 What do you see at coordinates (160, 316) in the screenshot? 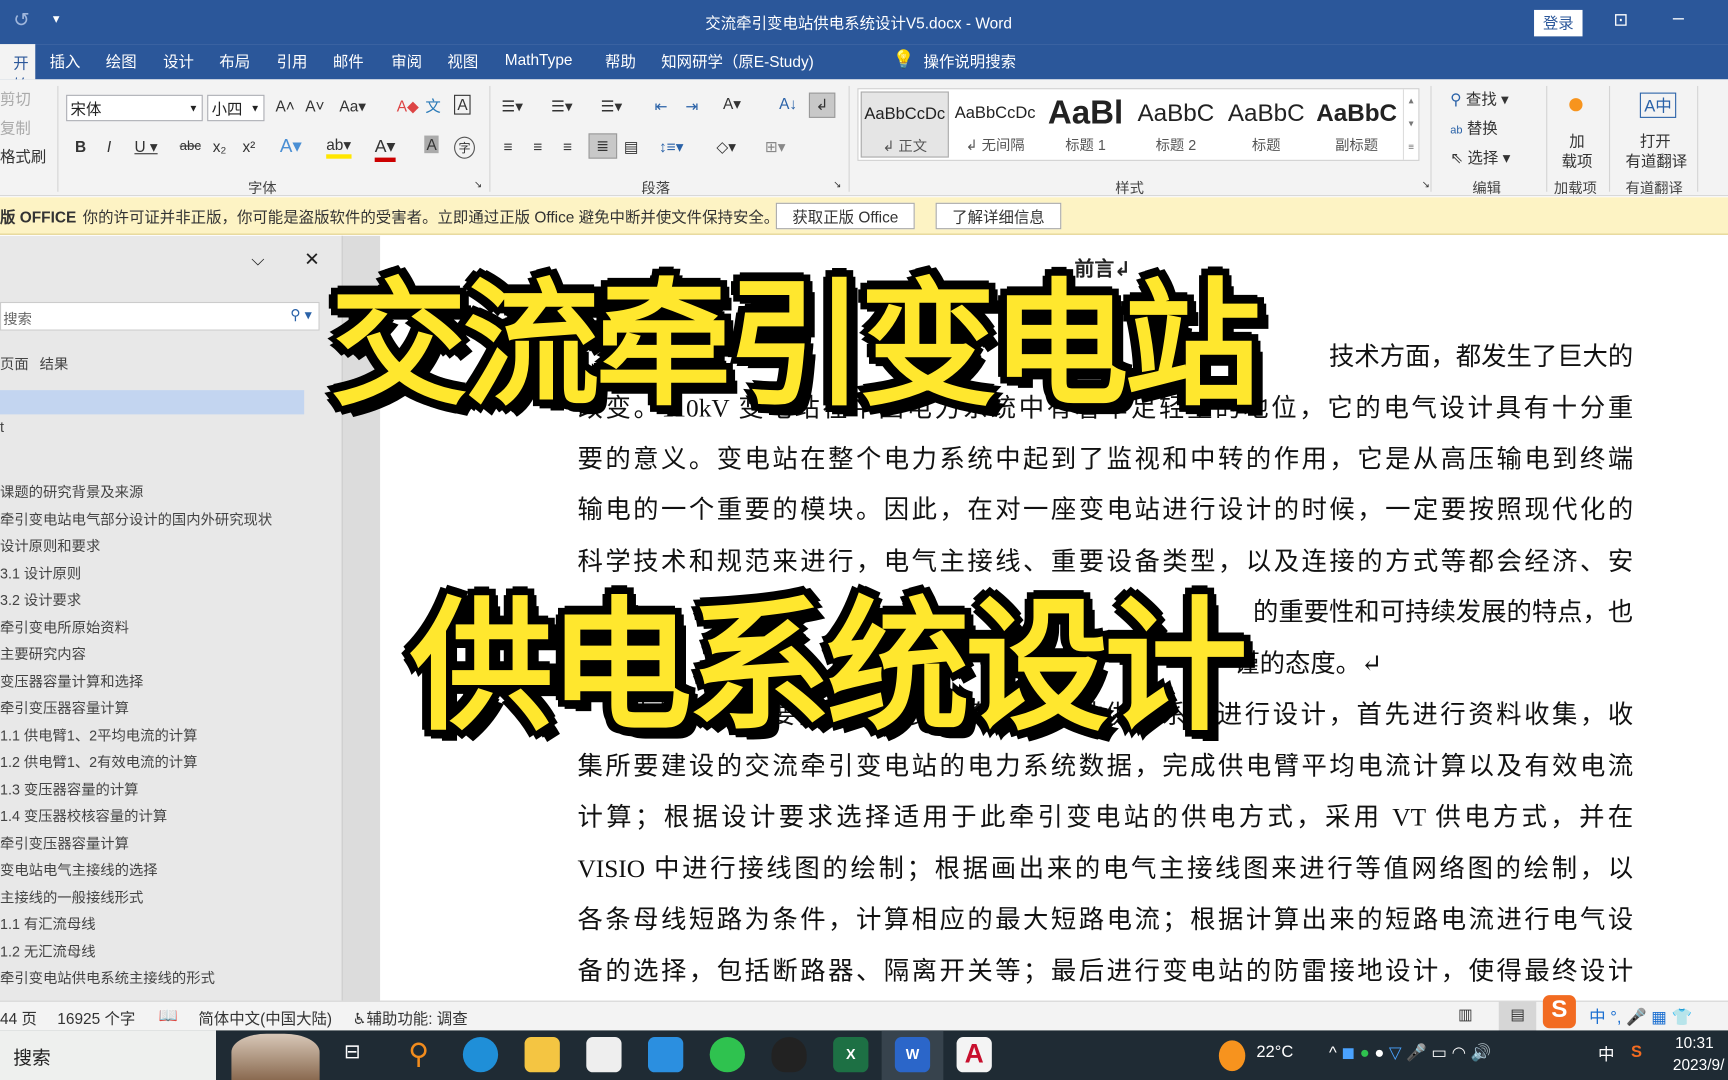
I see `nav-search-input: 搜索 ⚲ ▾` at bounding box center [160, 316].